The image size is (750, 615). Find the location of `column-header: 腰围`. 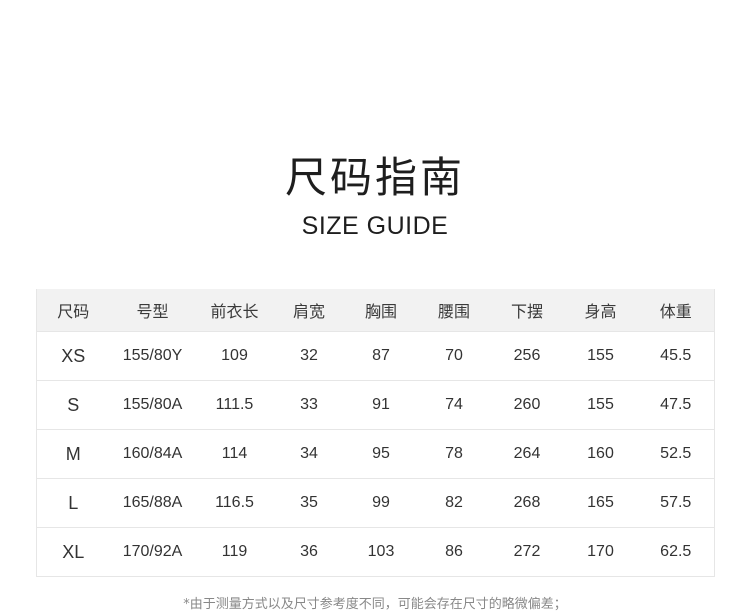

column-header: 腰围 is located at coordinates (454, 310).